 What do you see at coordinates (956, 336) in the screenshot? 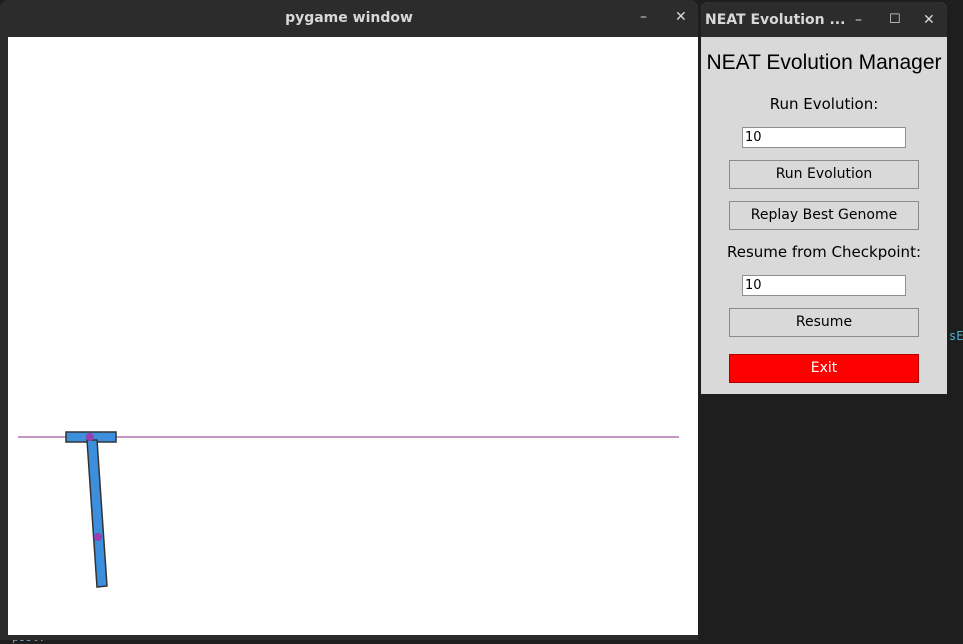
I see `editor-text-fragment: sE` at bounding box center [956, 336].